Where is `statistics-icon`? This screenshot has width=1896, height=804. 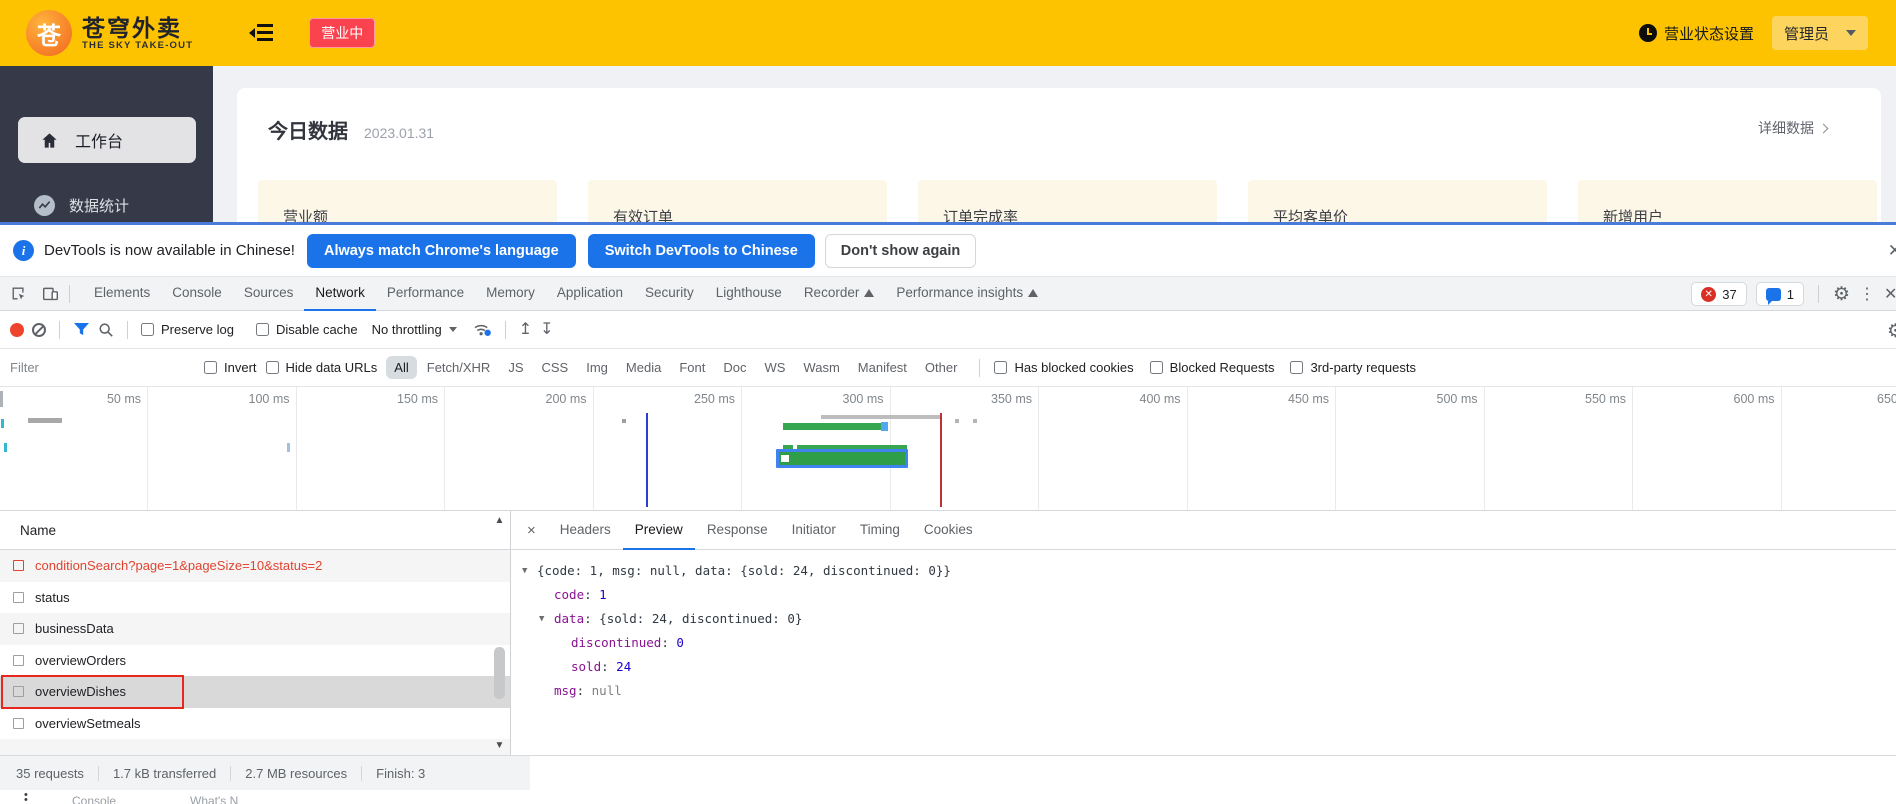 statistics-icon is located at coordinates (44, 205).